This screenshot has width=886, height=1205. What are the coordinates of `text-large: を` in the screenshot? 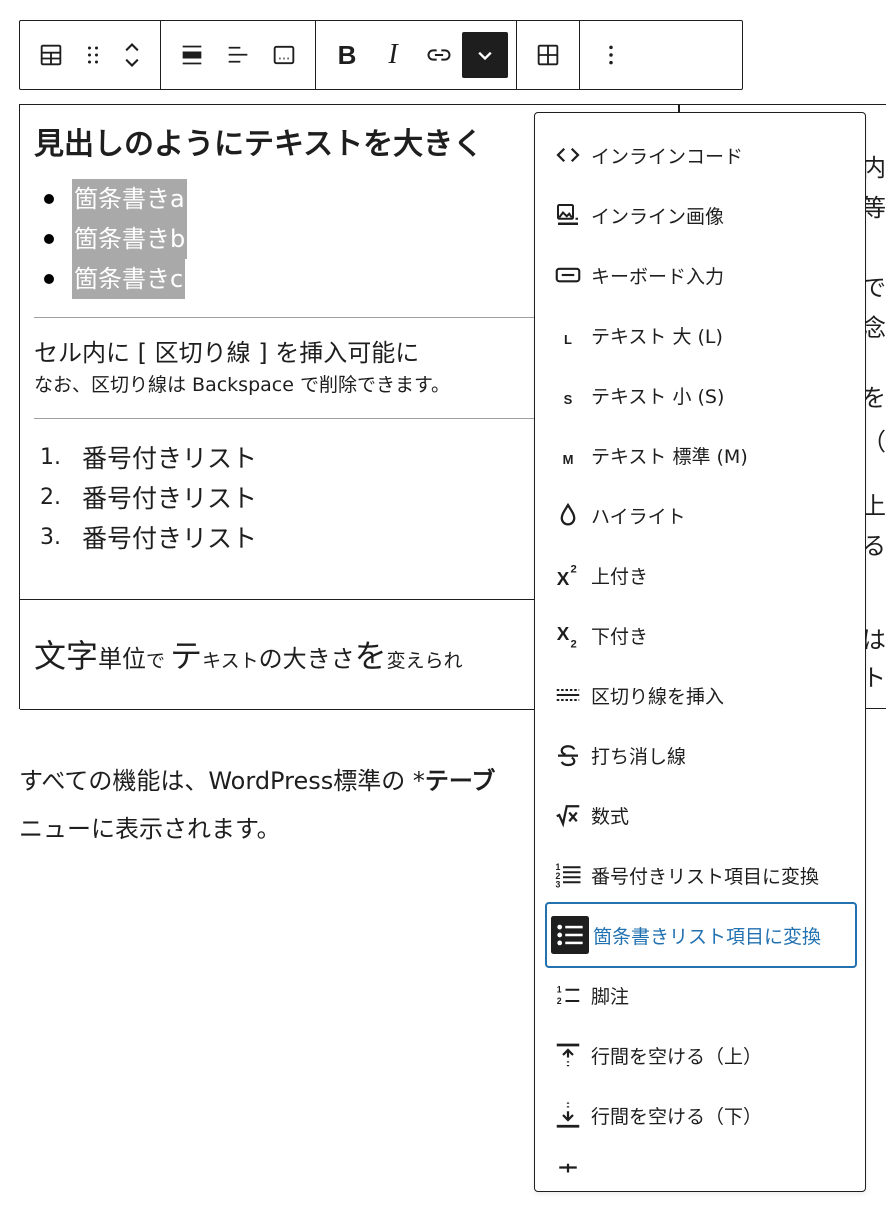 It's located at (370, 656).